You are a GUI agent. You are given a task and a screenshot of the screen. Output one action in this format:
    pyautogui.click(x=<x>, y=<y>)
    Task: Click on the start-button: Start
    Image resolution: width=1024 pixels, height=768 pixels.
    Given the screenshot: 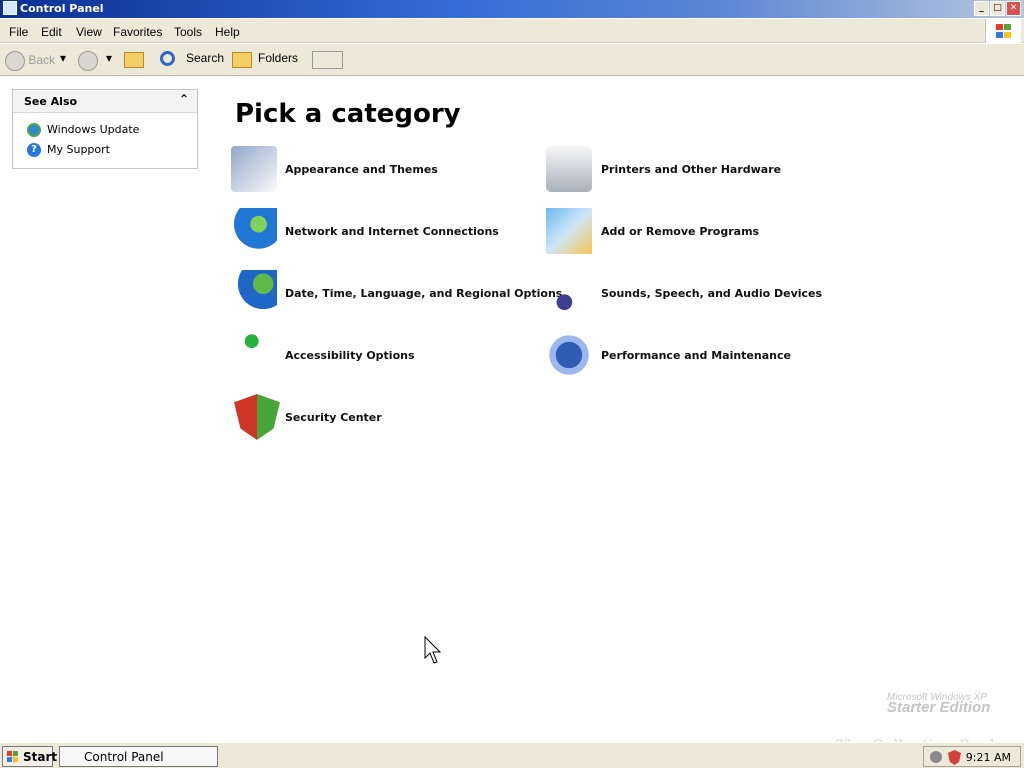 What is the action you would take?
    pyautogui.click(x=29, y=756)
    